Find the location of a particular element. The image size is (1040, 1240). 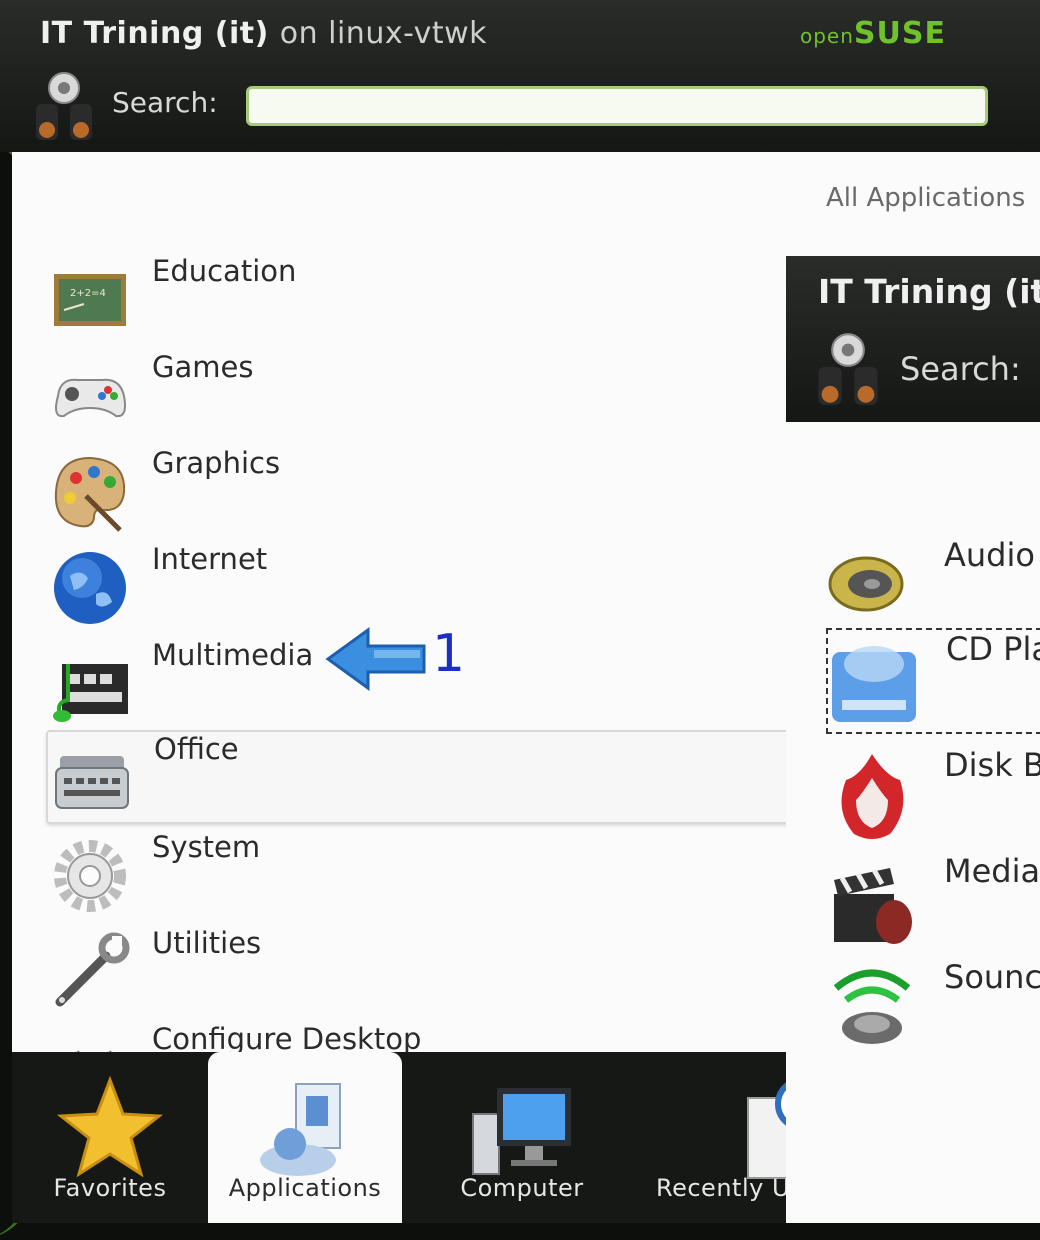

category-system: System is located at coordinates (416, 875).